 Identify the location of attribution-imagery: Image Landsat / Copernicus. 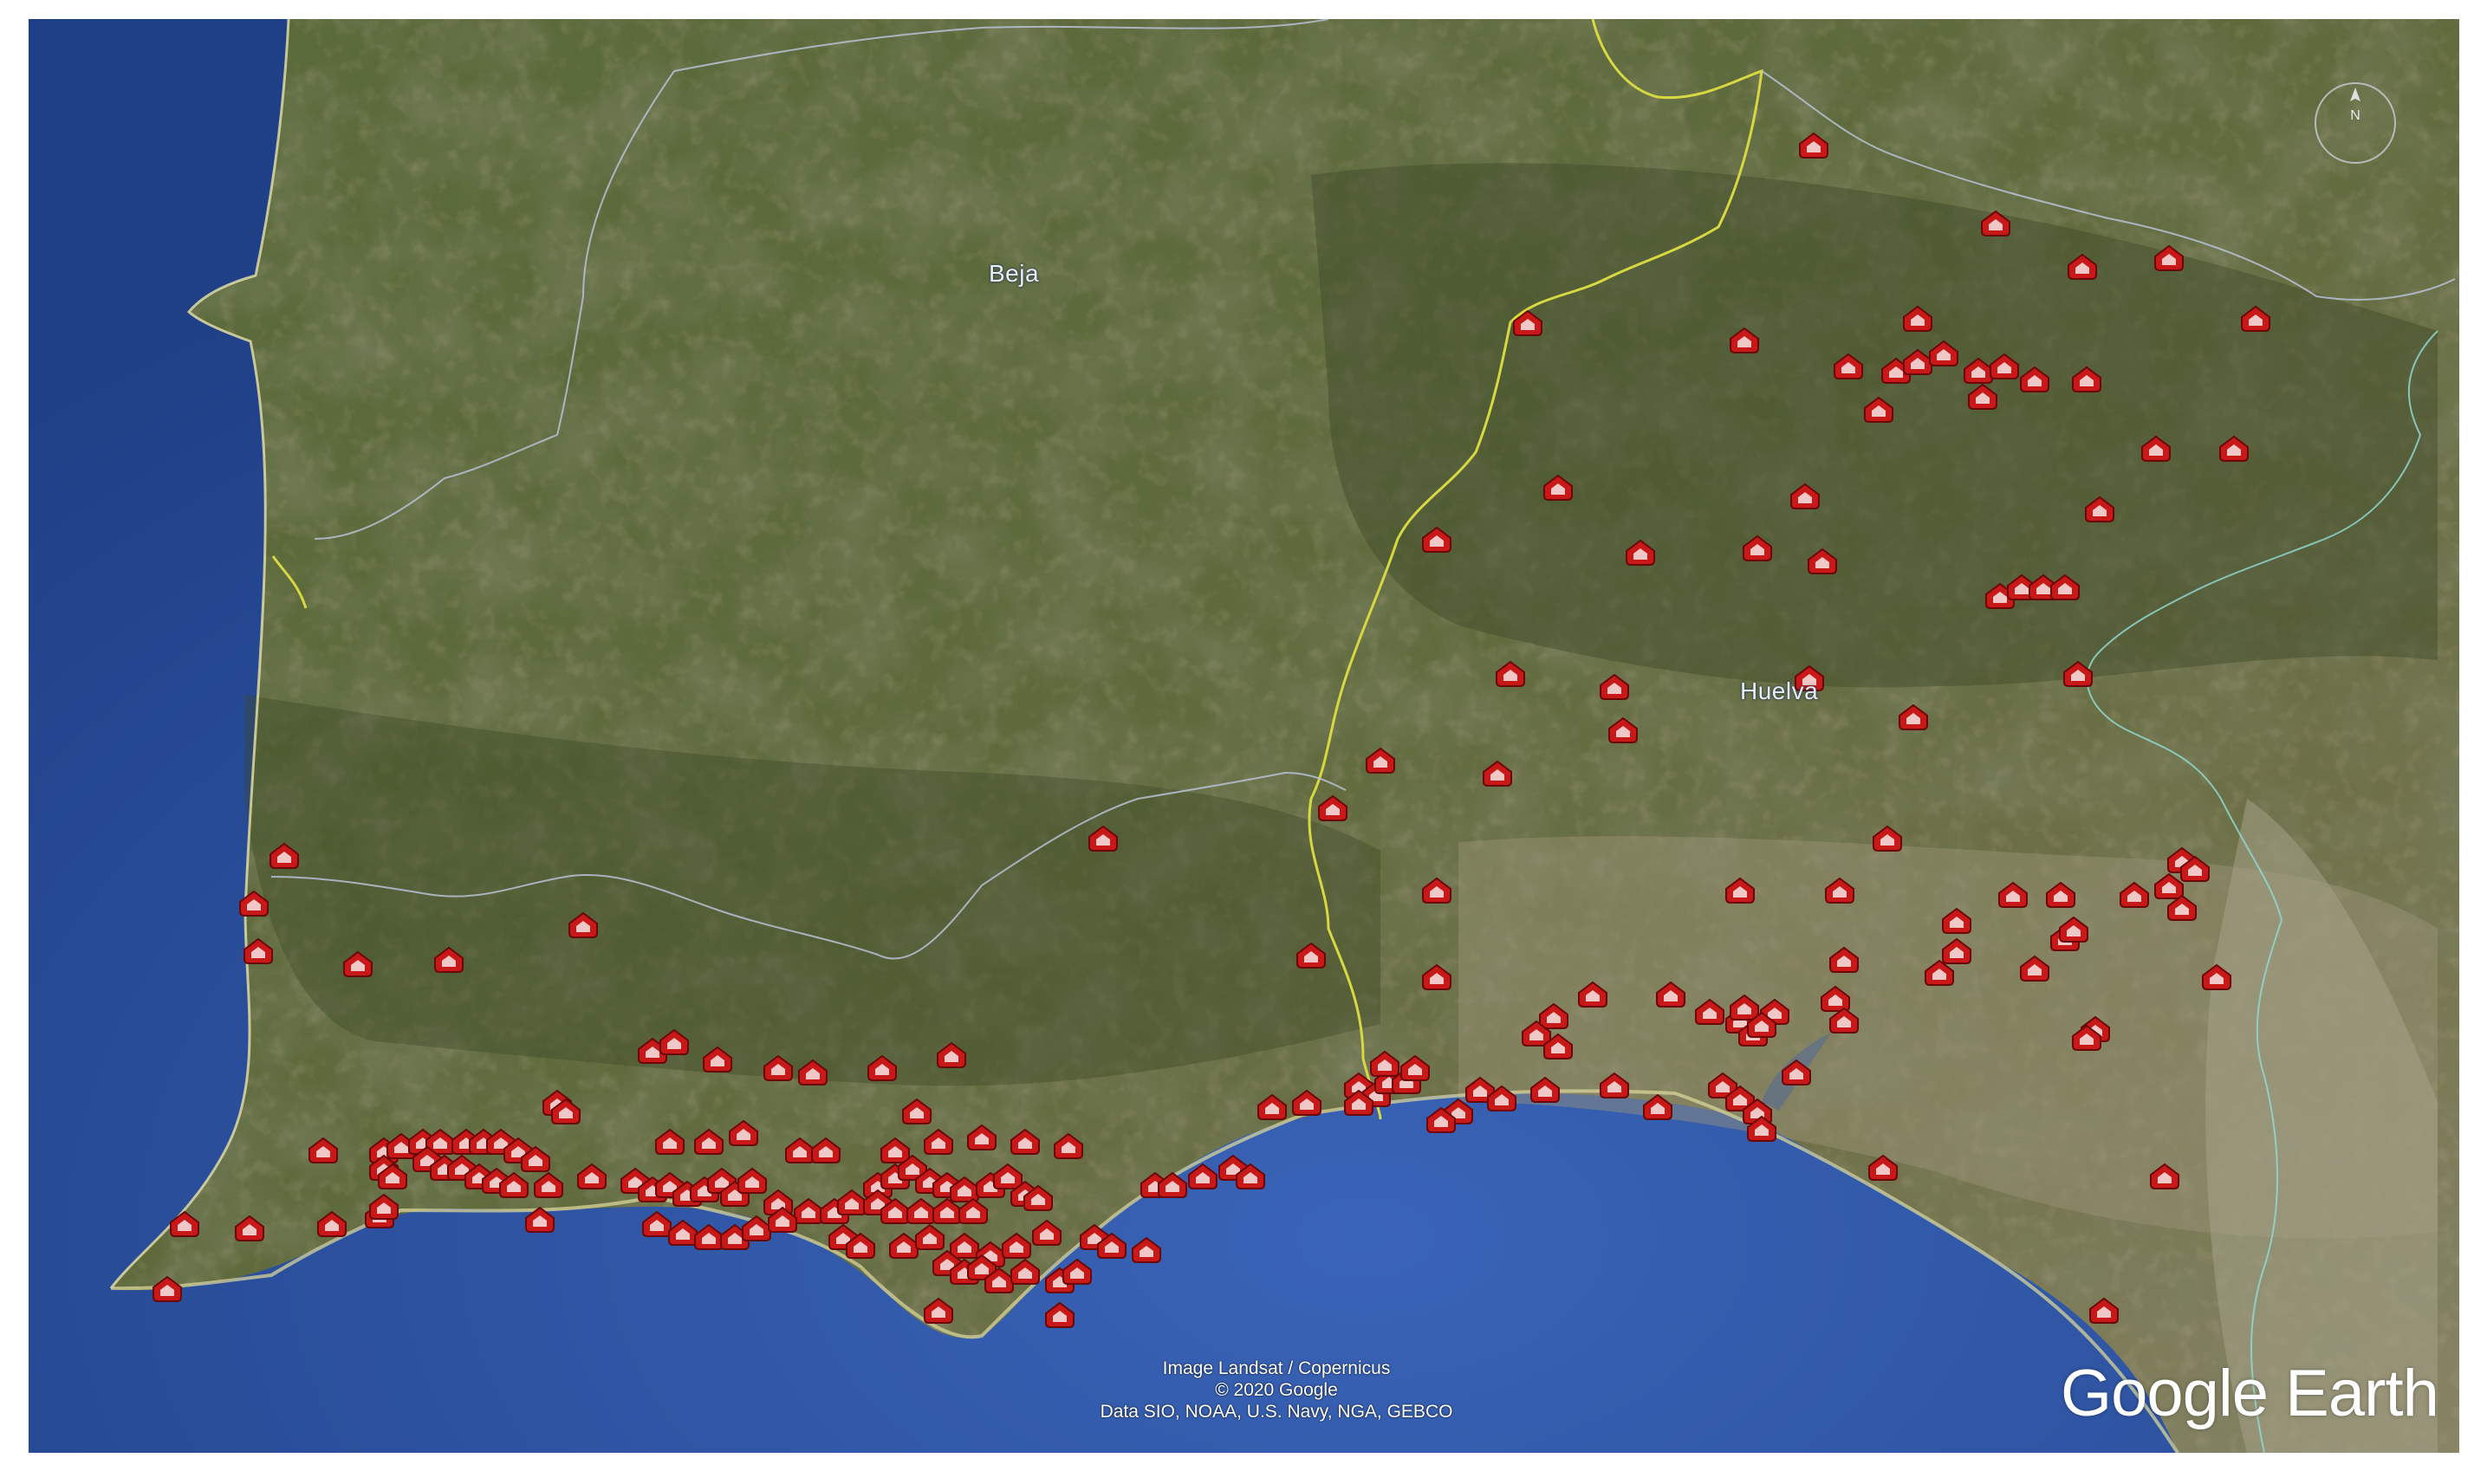
(1276, 1368).